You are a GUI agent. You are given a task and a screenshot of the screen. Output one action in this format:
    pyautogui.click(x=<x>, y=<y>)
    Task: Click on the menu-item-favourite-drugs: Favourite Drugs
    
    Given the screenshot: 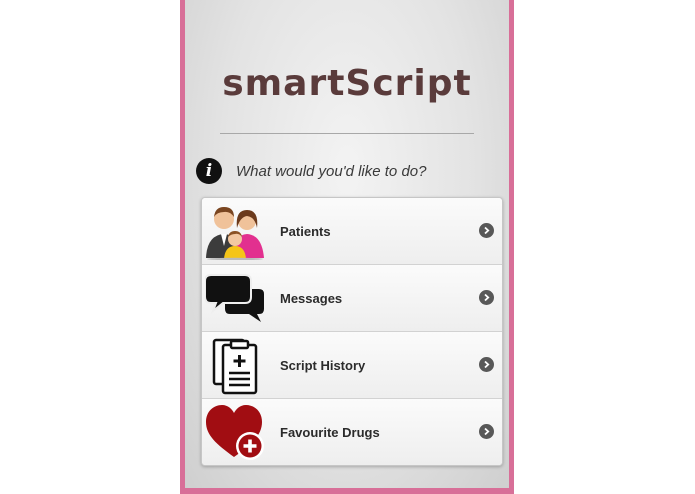 What is the action you would take?
    pyautogui.click(x=352, y=432)
    